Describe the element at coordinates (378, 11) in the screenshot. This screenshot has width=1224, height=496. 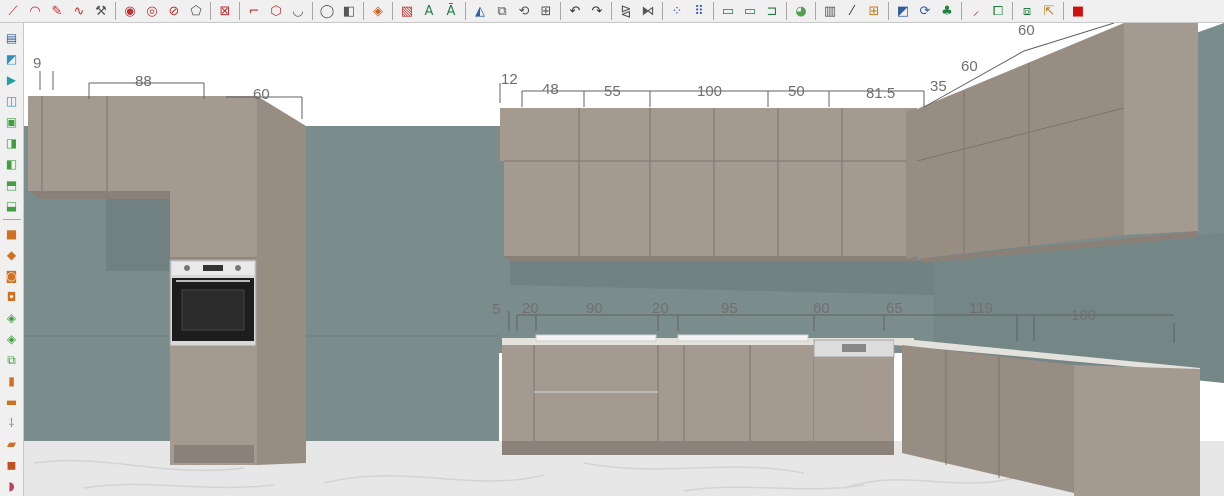
I see `paint-icon: ◈` at that location.